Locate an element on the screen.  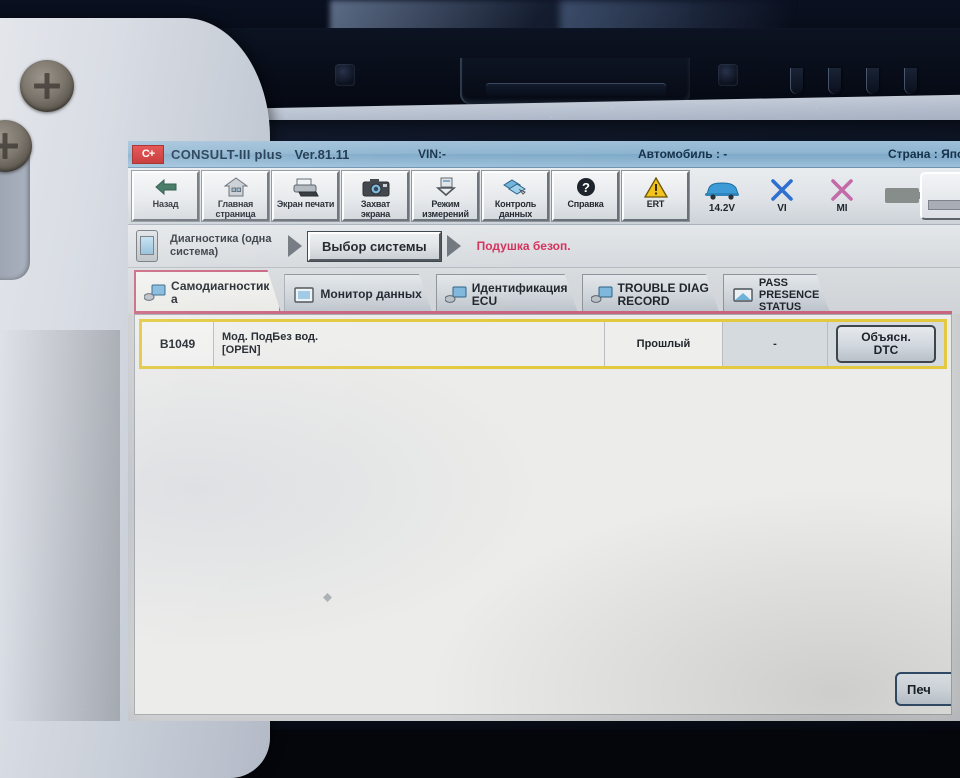
measurement-icon is located at coordinates (446, 187).